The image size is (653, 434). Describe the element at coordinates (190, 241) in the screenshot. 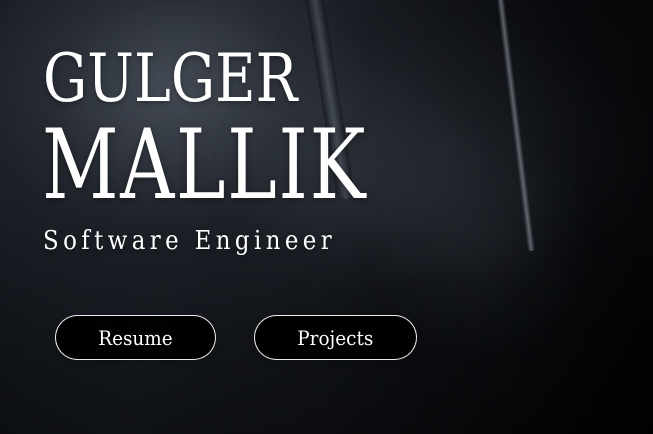

I see `role-subtitle: Software Engineer` at that location.